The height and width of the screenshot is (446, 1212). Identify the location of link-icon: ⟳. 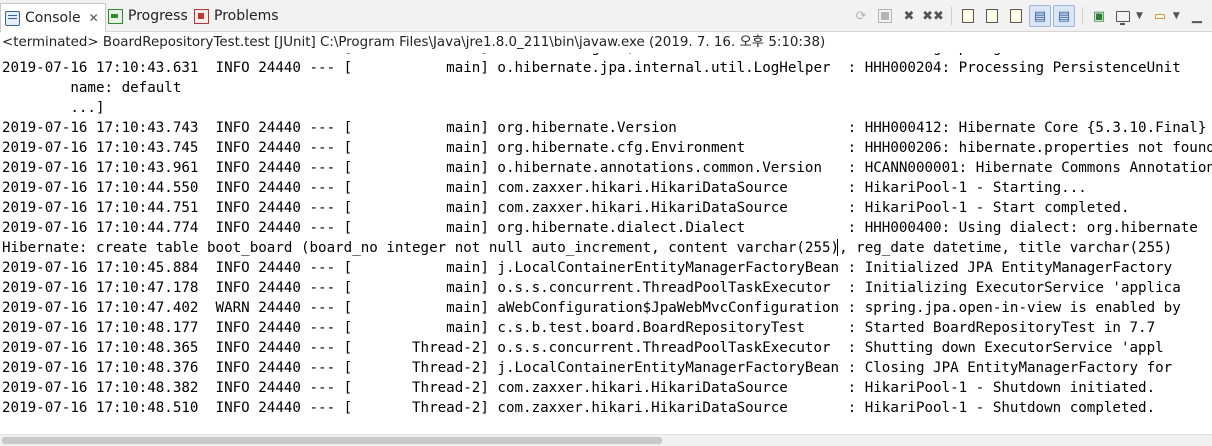
(861, 16).